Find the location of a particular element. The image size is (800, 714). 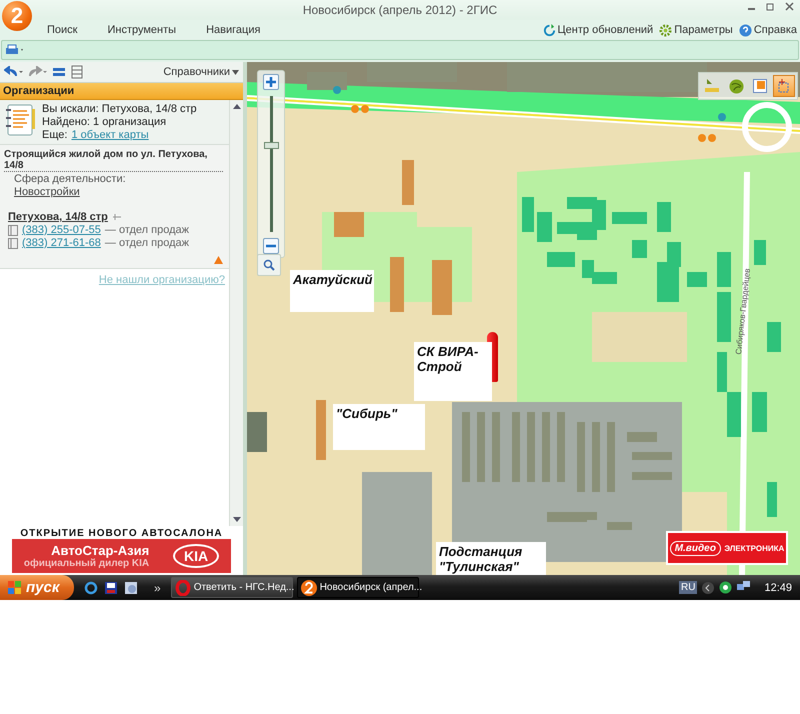

activity-link: Новостройки is located at coordinates (47, 192).